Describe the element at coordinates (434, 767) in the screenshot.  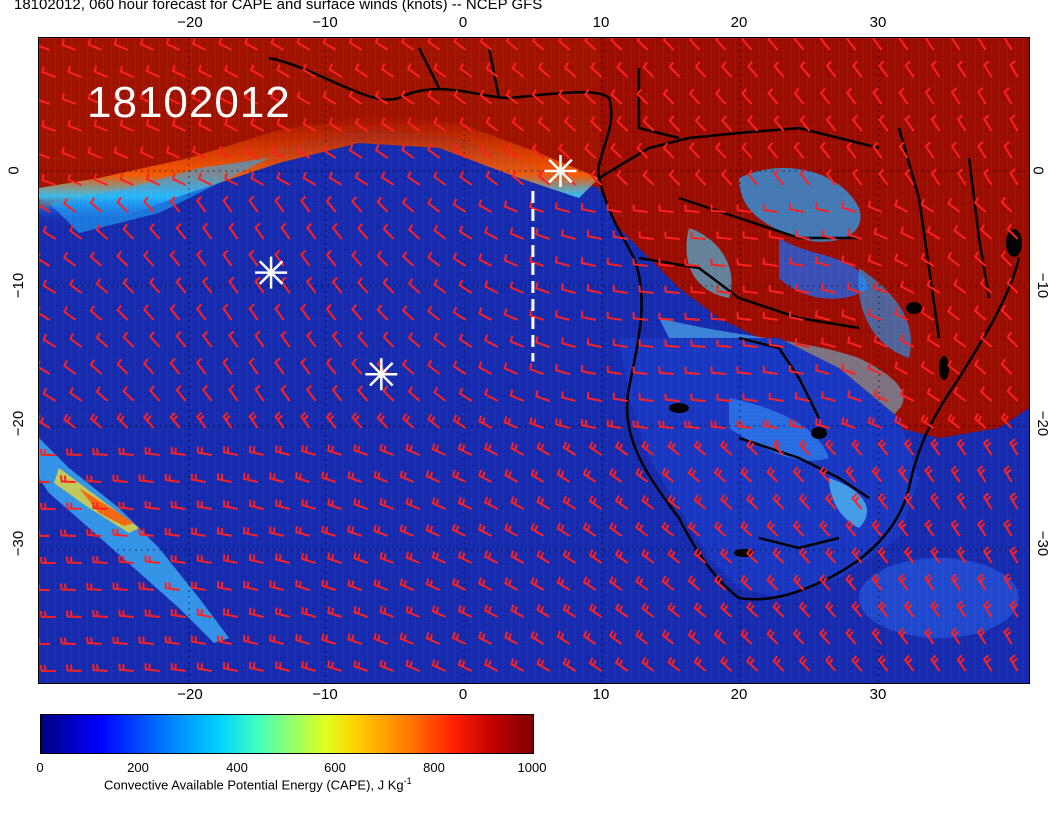
I see `colorbar-tick: 800` at that location.